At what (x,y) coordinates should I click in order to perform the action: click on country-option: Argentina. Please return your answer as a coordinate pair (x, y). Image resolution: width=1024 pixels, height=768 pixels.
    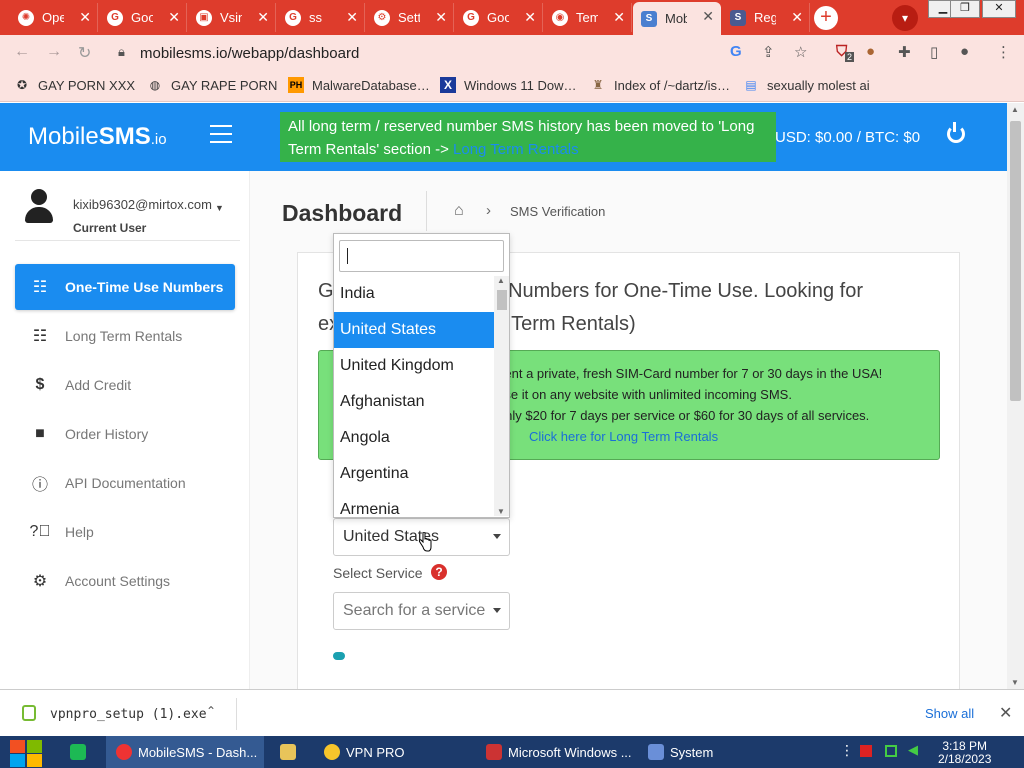
    Looking at the image, I should click on (414, 474).